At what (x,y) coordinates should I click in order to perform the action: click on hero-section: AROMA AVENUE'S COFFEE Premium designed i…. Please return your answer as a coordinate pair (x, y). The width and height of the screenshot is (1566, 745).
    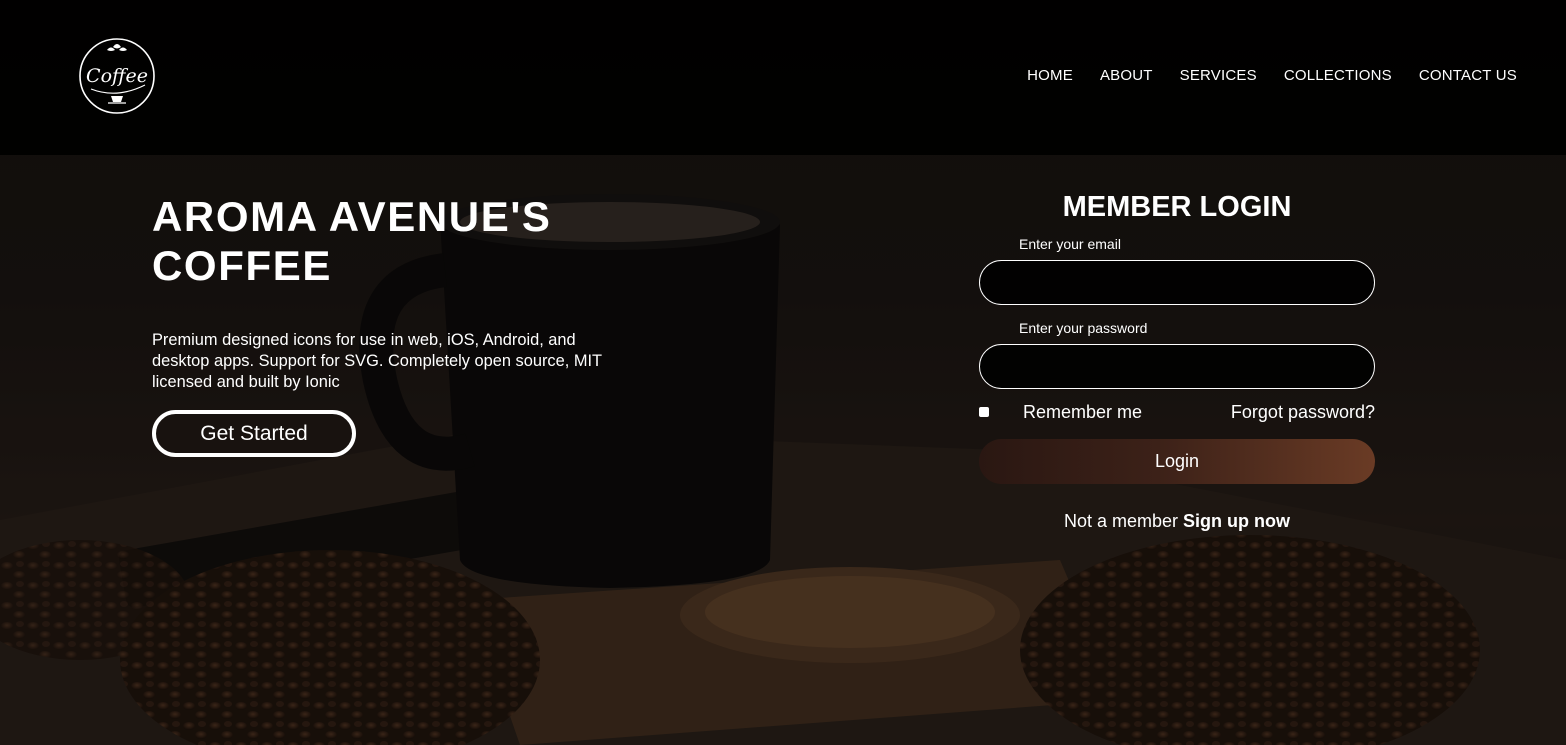
    Looking at the image, I should click on (392, 324).